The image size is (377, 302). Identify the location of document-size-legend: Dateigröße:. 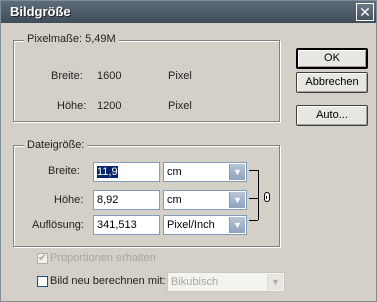
(56, 145).